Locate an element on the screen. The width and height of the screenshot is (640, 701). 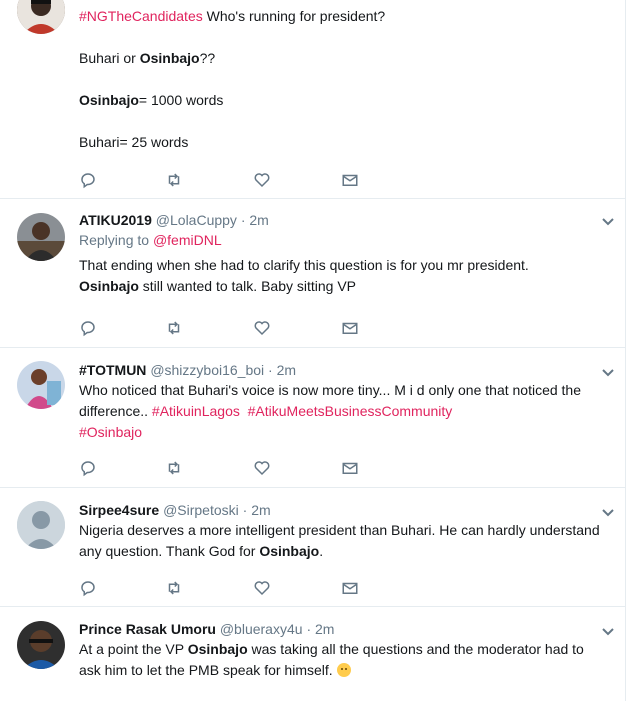
tweet-header: #TOTMUN @shizzyboi16_boi · 2m is located at coordinates (342, 370).